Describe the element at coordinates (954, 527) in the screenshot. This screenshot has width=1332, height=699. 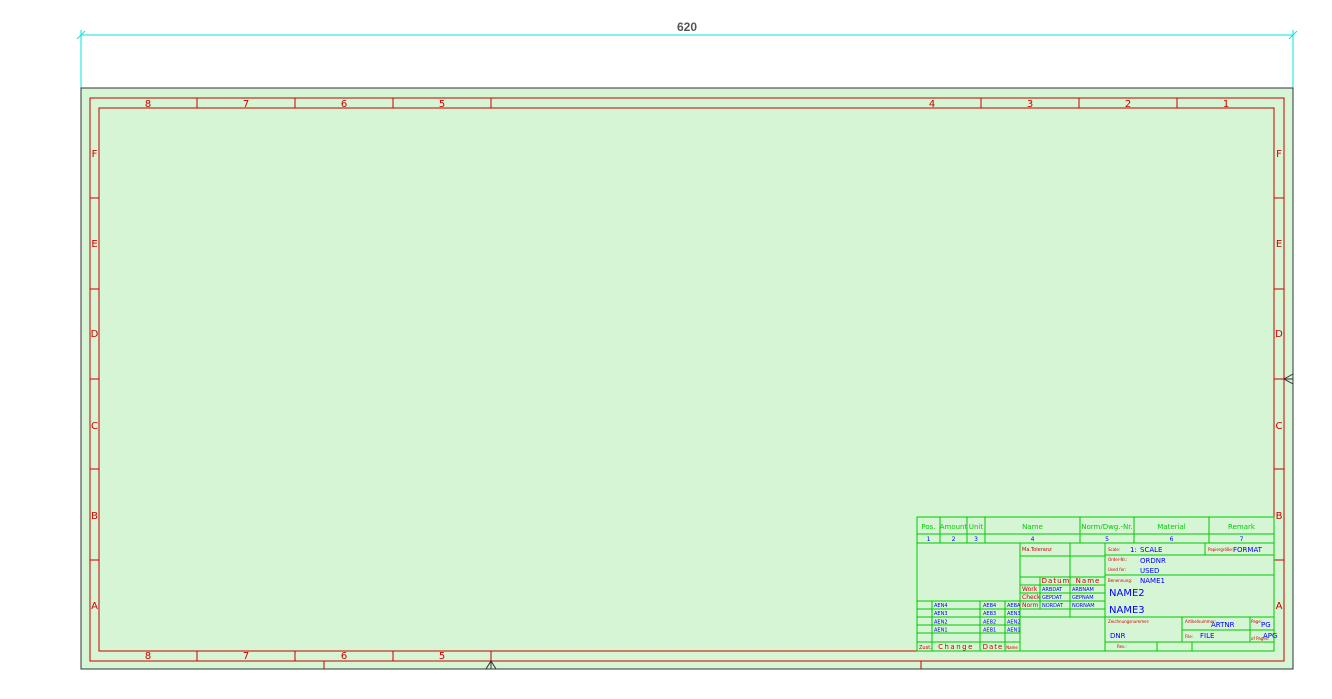
I see `parts-list-header: Amount` at that location.